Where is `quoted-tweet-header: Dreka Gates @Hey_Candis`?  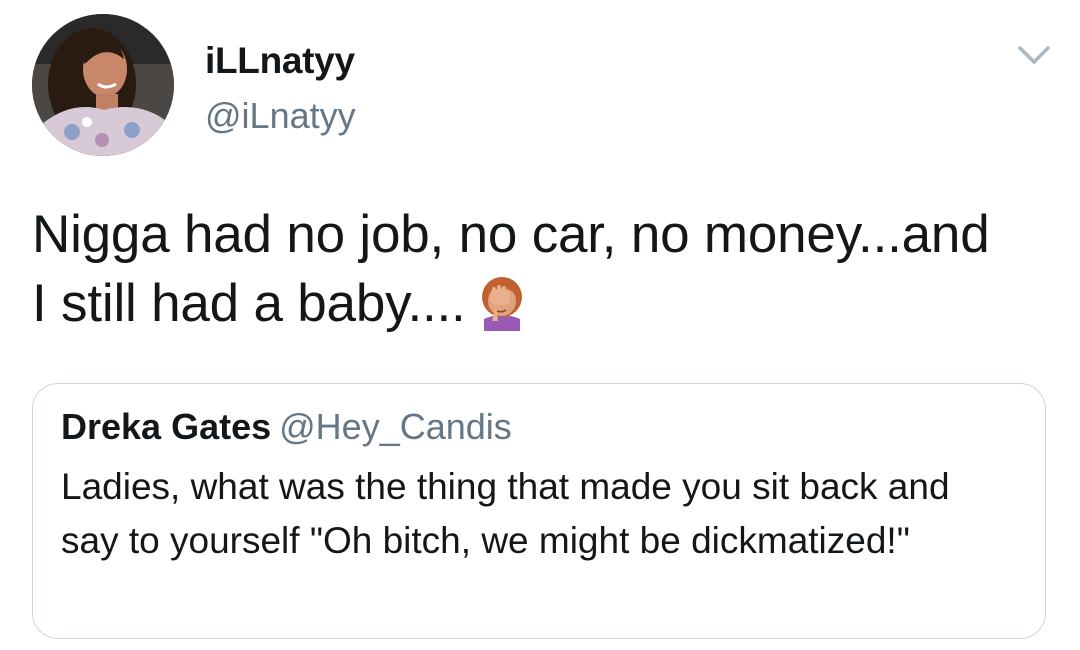
quoted-tweet-header: Dreka Gates @Hey_Candis is located at coordinates (286, 427).